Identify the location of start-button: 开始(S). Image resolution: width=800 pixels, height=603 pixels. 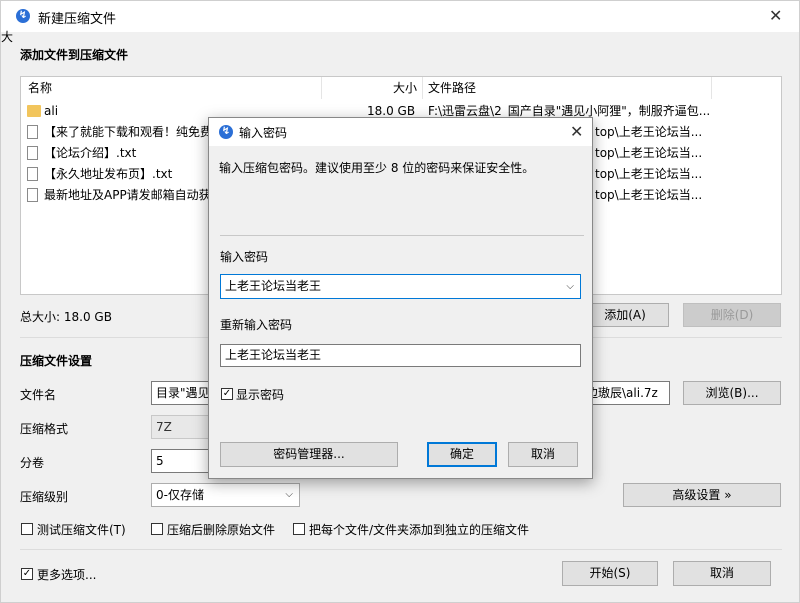
(610, 573).